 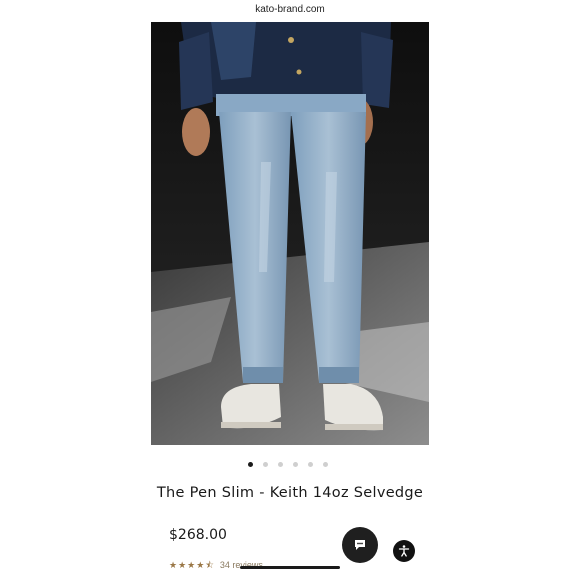 I want to click on accessibility-button, so click(x=404, y=551).